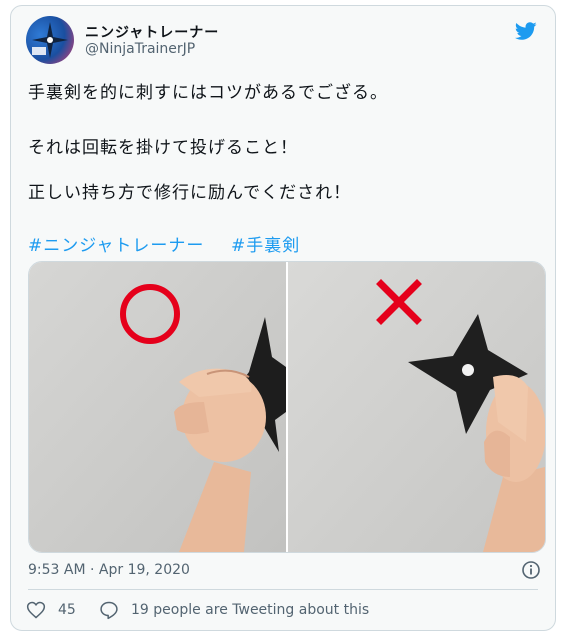 The height and width of the screenshot is (638, 568). Describe the element at coordinates (67, 610) in the screenshot. I see `like-count: 45` at that location.